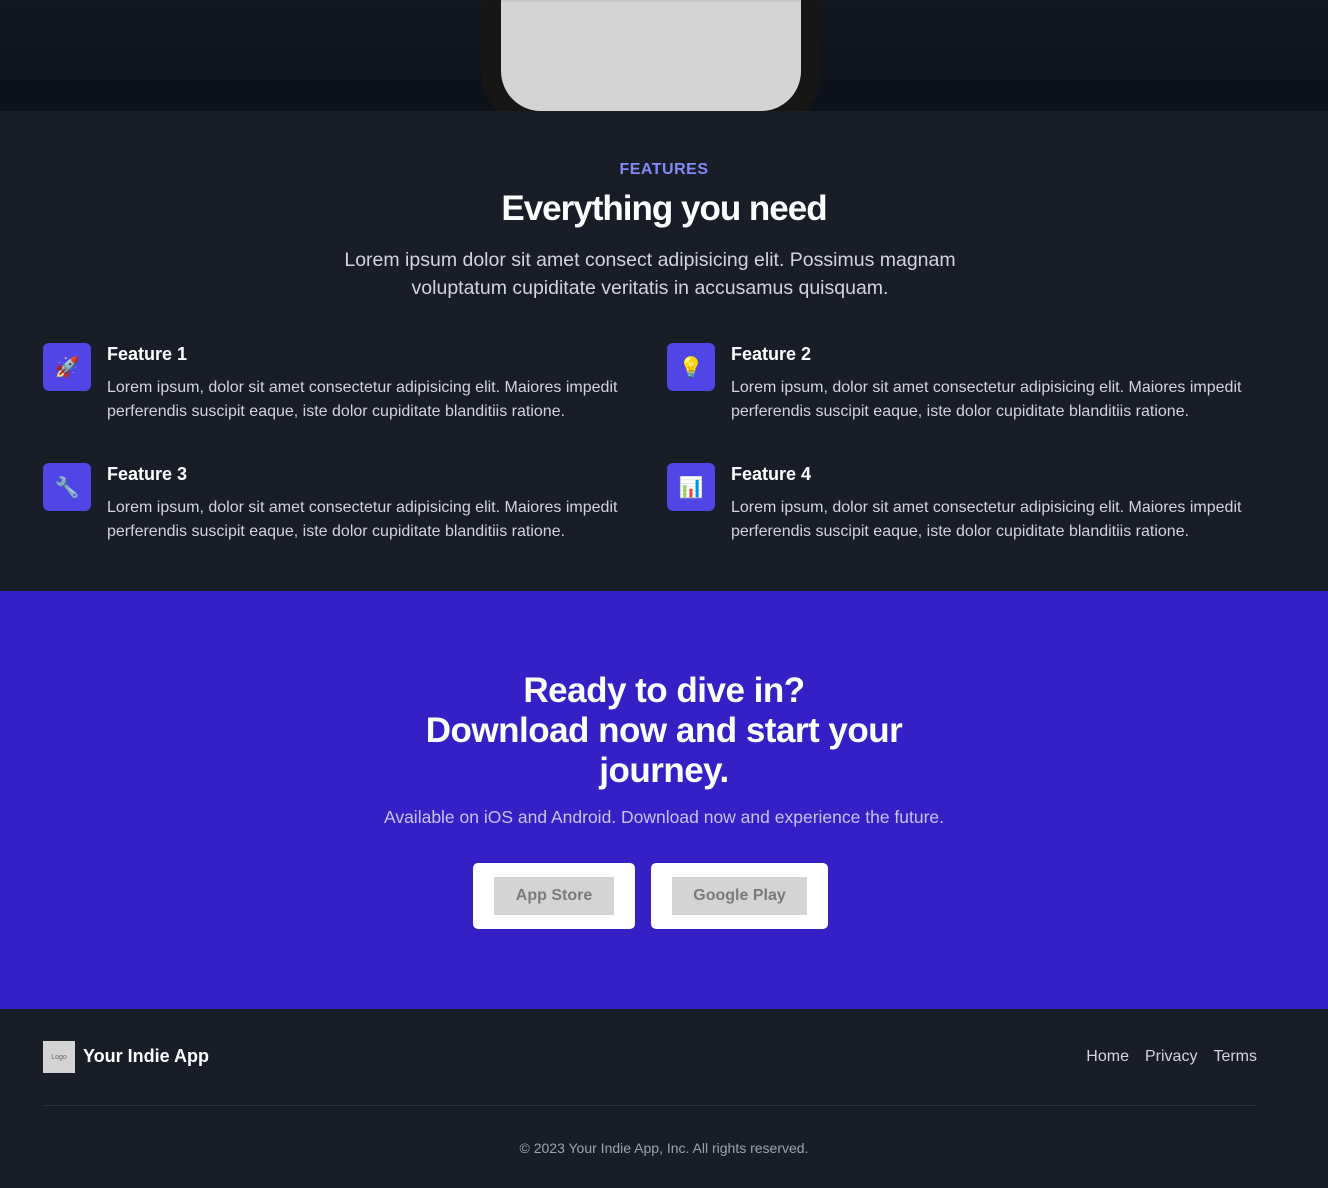  What do you see at coordinates (771, 354) in the screenshot?
I see `feature-name: Feature 2` at bounding box center [771, 354].